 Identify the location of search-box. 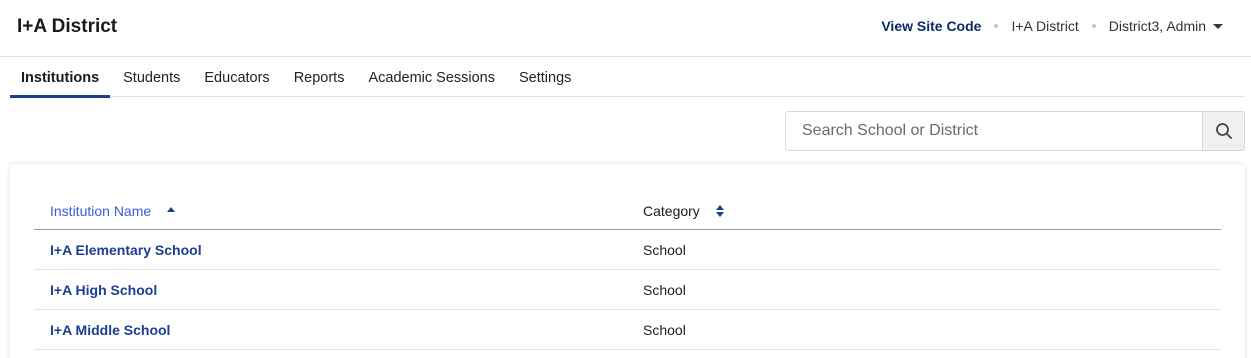
(1015, 131).